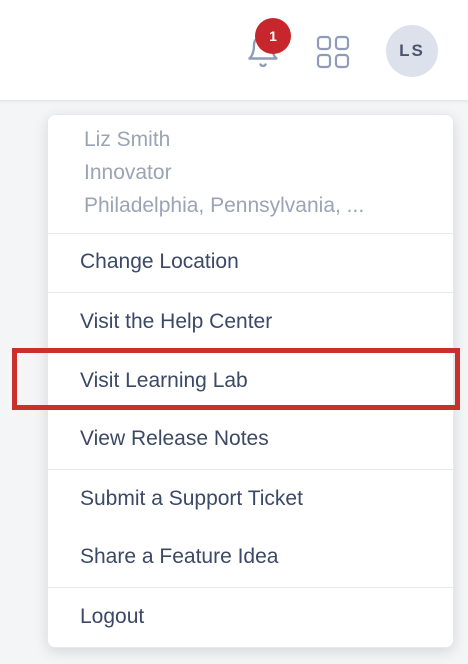  Describe the element at coordinates (412, 51) in the screenshot. I see `user-avatar-button: LS` at that location.